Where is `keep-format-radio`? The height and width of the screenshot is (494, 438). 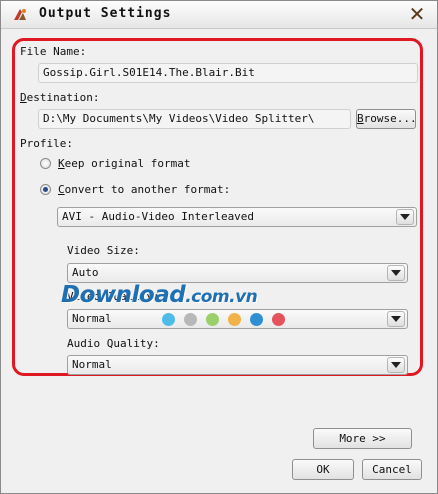
keep-format-radio is located at coordinates (45, 163).